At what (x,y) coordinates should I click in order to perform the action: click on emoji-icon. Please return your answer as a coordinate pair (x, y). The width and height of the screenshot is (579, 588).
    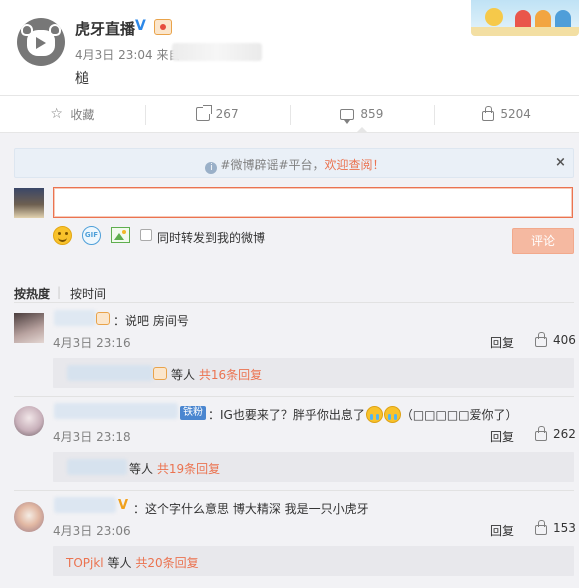
    Looking at the image, I should click on (62, 235).